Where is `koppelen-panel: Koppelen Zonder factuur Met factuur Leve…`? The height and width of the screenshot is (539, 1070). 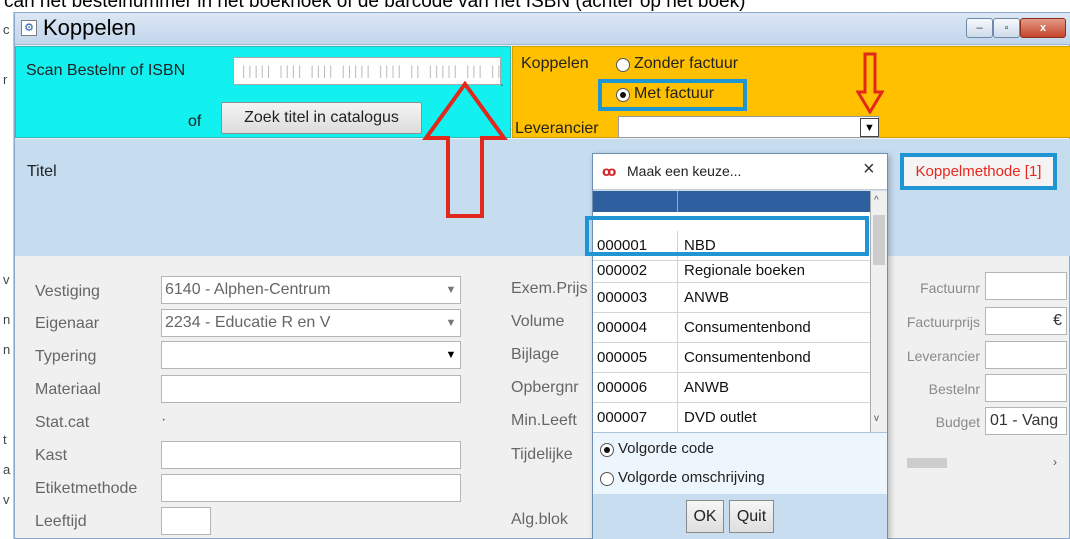 koppelen-panel: Koppelen Zonder factuur Met factuur Leve… is located at coordinates (791, 92).